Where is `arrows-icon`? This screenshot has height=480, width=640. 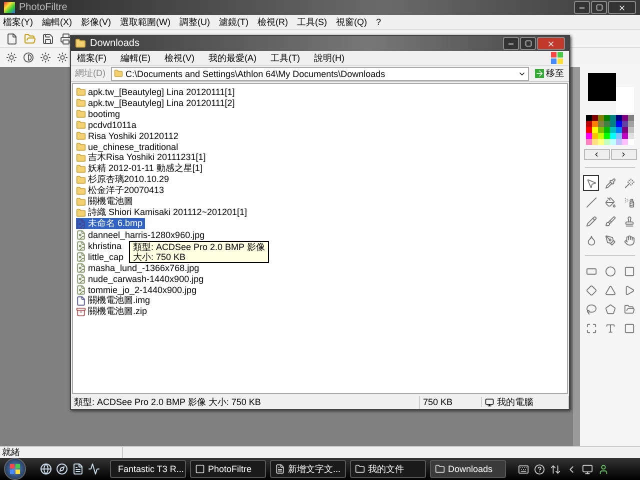
arrows-icon is located at coordinates (555, 469).